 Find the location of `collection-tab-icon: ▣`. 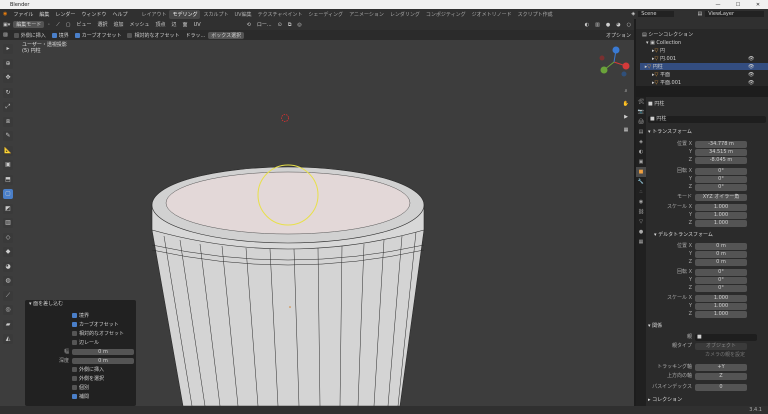

collection-tab-icon: ▣ is located at coordinates (641, 162).